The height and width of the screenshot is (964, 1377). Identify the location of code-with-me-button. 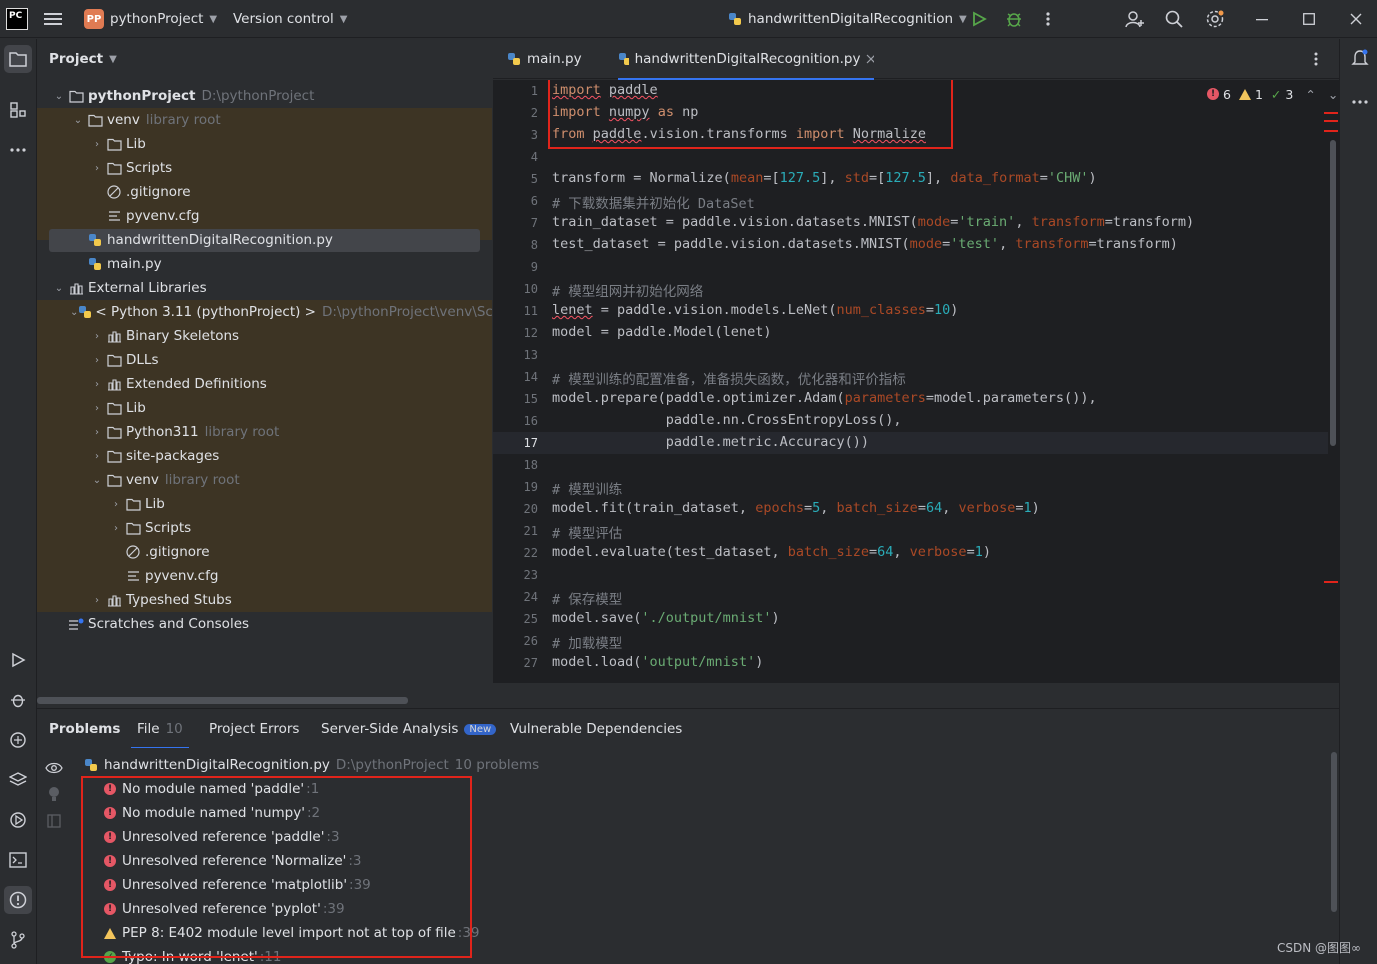
(1135, 19).